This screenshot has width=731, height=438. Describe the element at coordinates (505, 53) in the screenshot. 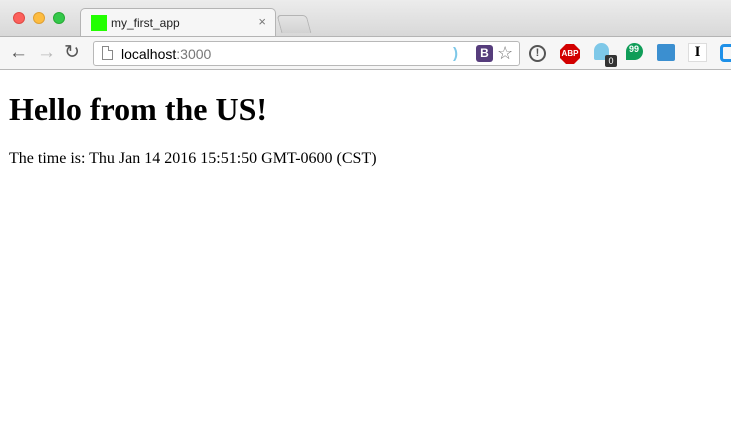

I see `bookmark-star-icon: ☆` at that location.